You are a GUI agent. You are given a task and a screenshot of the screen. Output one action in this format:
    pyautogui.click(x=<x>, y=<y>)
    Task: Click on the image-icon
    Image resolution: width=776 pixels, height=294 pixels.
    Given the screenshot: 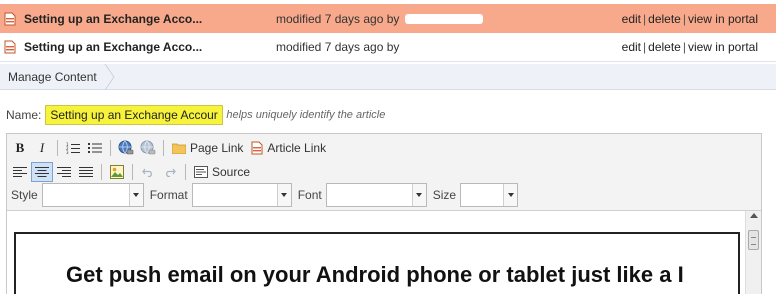 What is the action you would take?
    pyautogui.click(x=117, y=172)
    